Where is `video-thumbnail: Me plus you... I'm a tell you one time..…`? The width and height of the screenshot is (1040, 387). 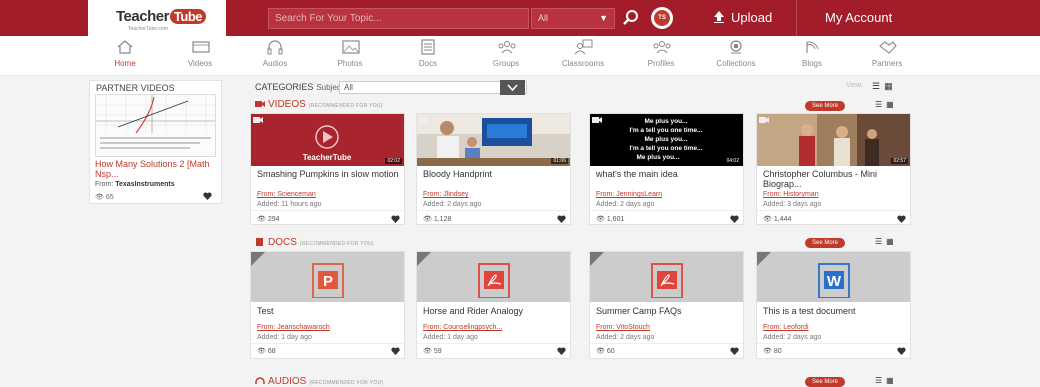 video-thumbnail: Me plus you... I'm a tell you one time..… is located at coordinates (666, 140).